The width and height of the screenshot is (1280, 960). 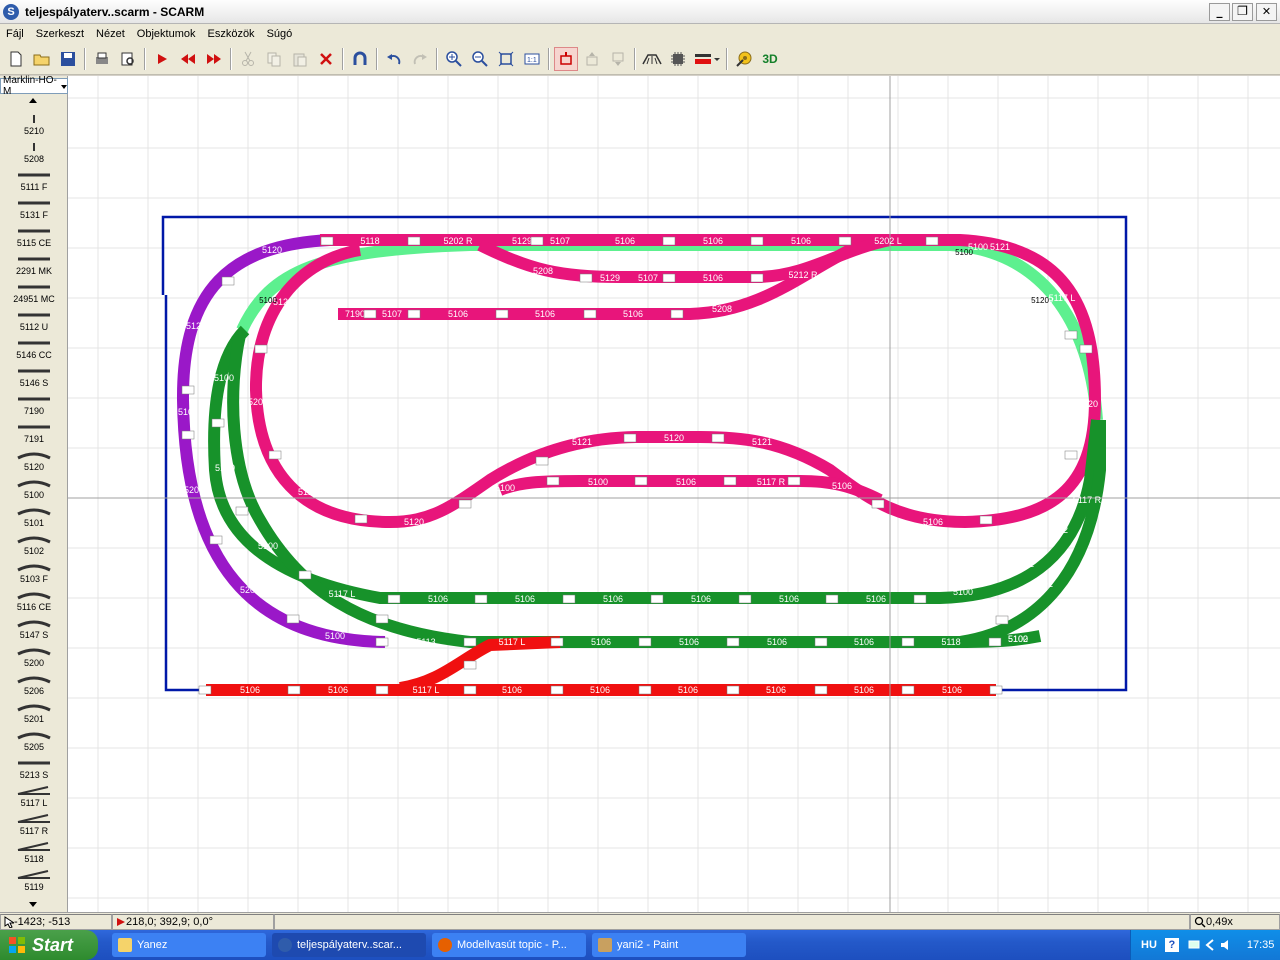 I want to click on library-item: 7191, so click(x=34, y=434).